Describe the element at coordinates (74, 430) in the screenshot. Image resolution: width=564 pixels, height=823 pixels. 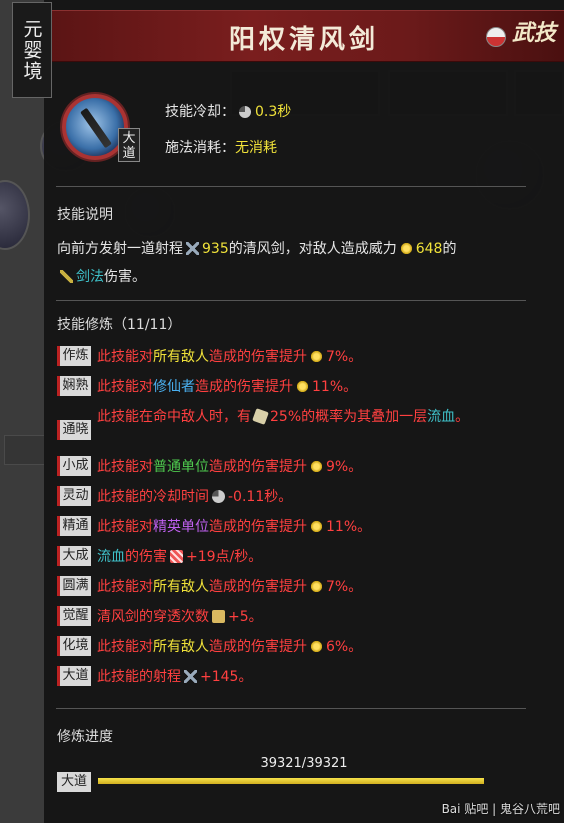
I see `refine-tag: 通晓` at that location.